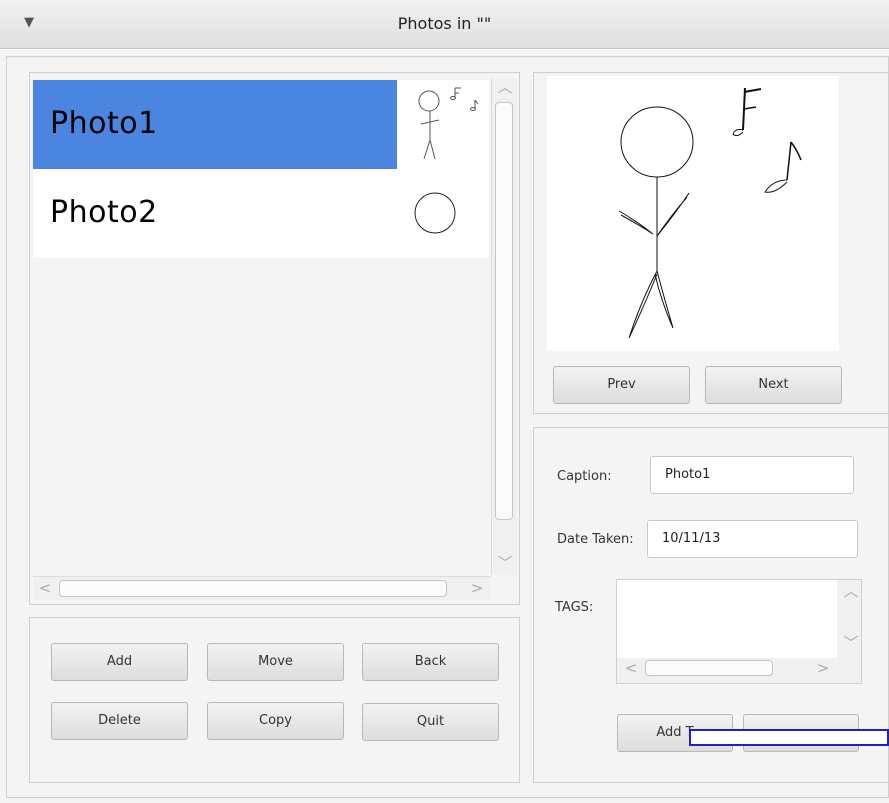  What do you see at coordinates (430, 722) in the screenshot?
I see `quit-button: Quit` at bounding box center [430, 722].